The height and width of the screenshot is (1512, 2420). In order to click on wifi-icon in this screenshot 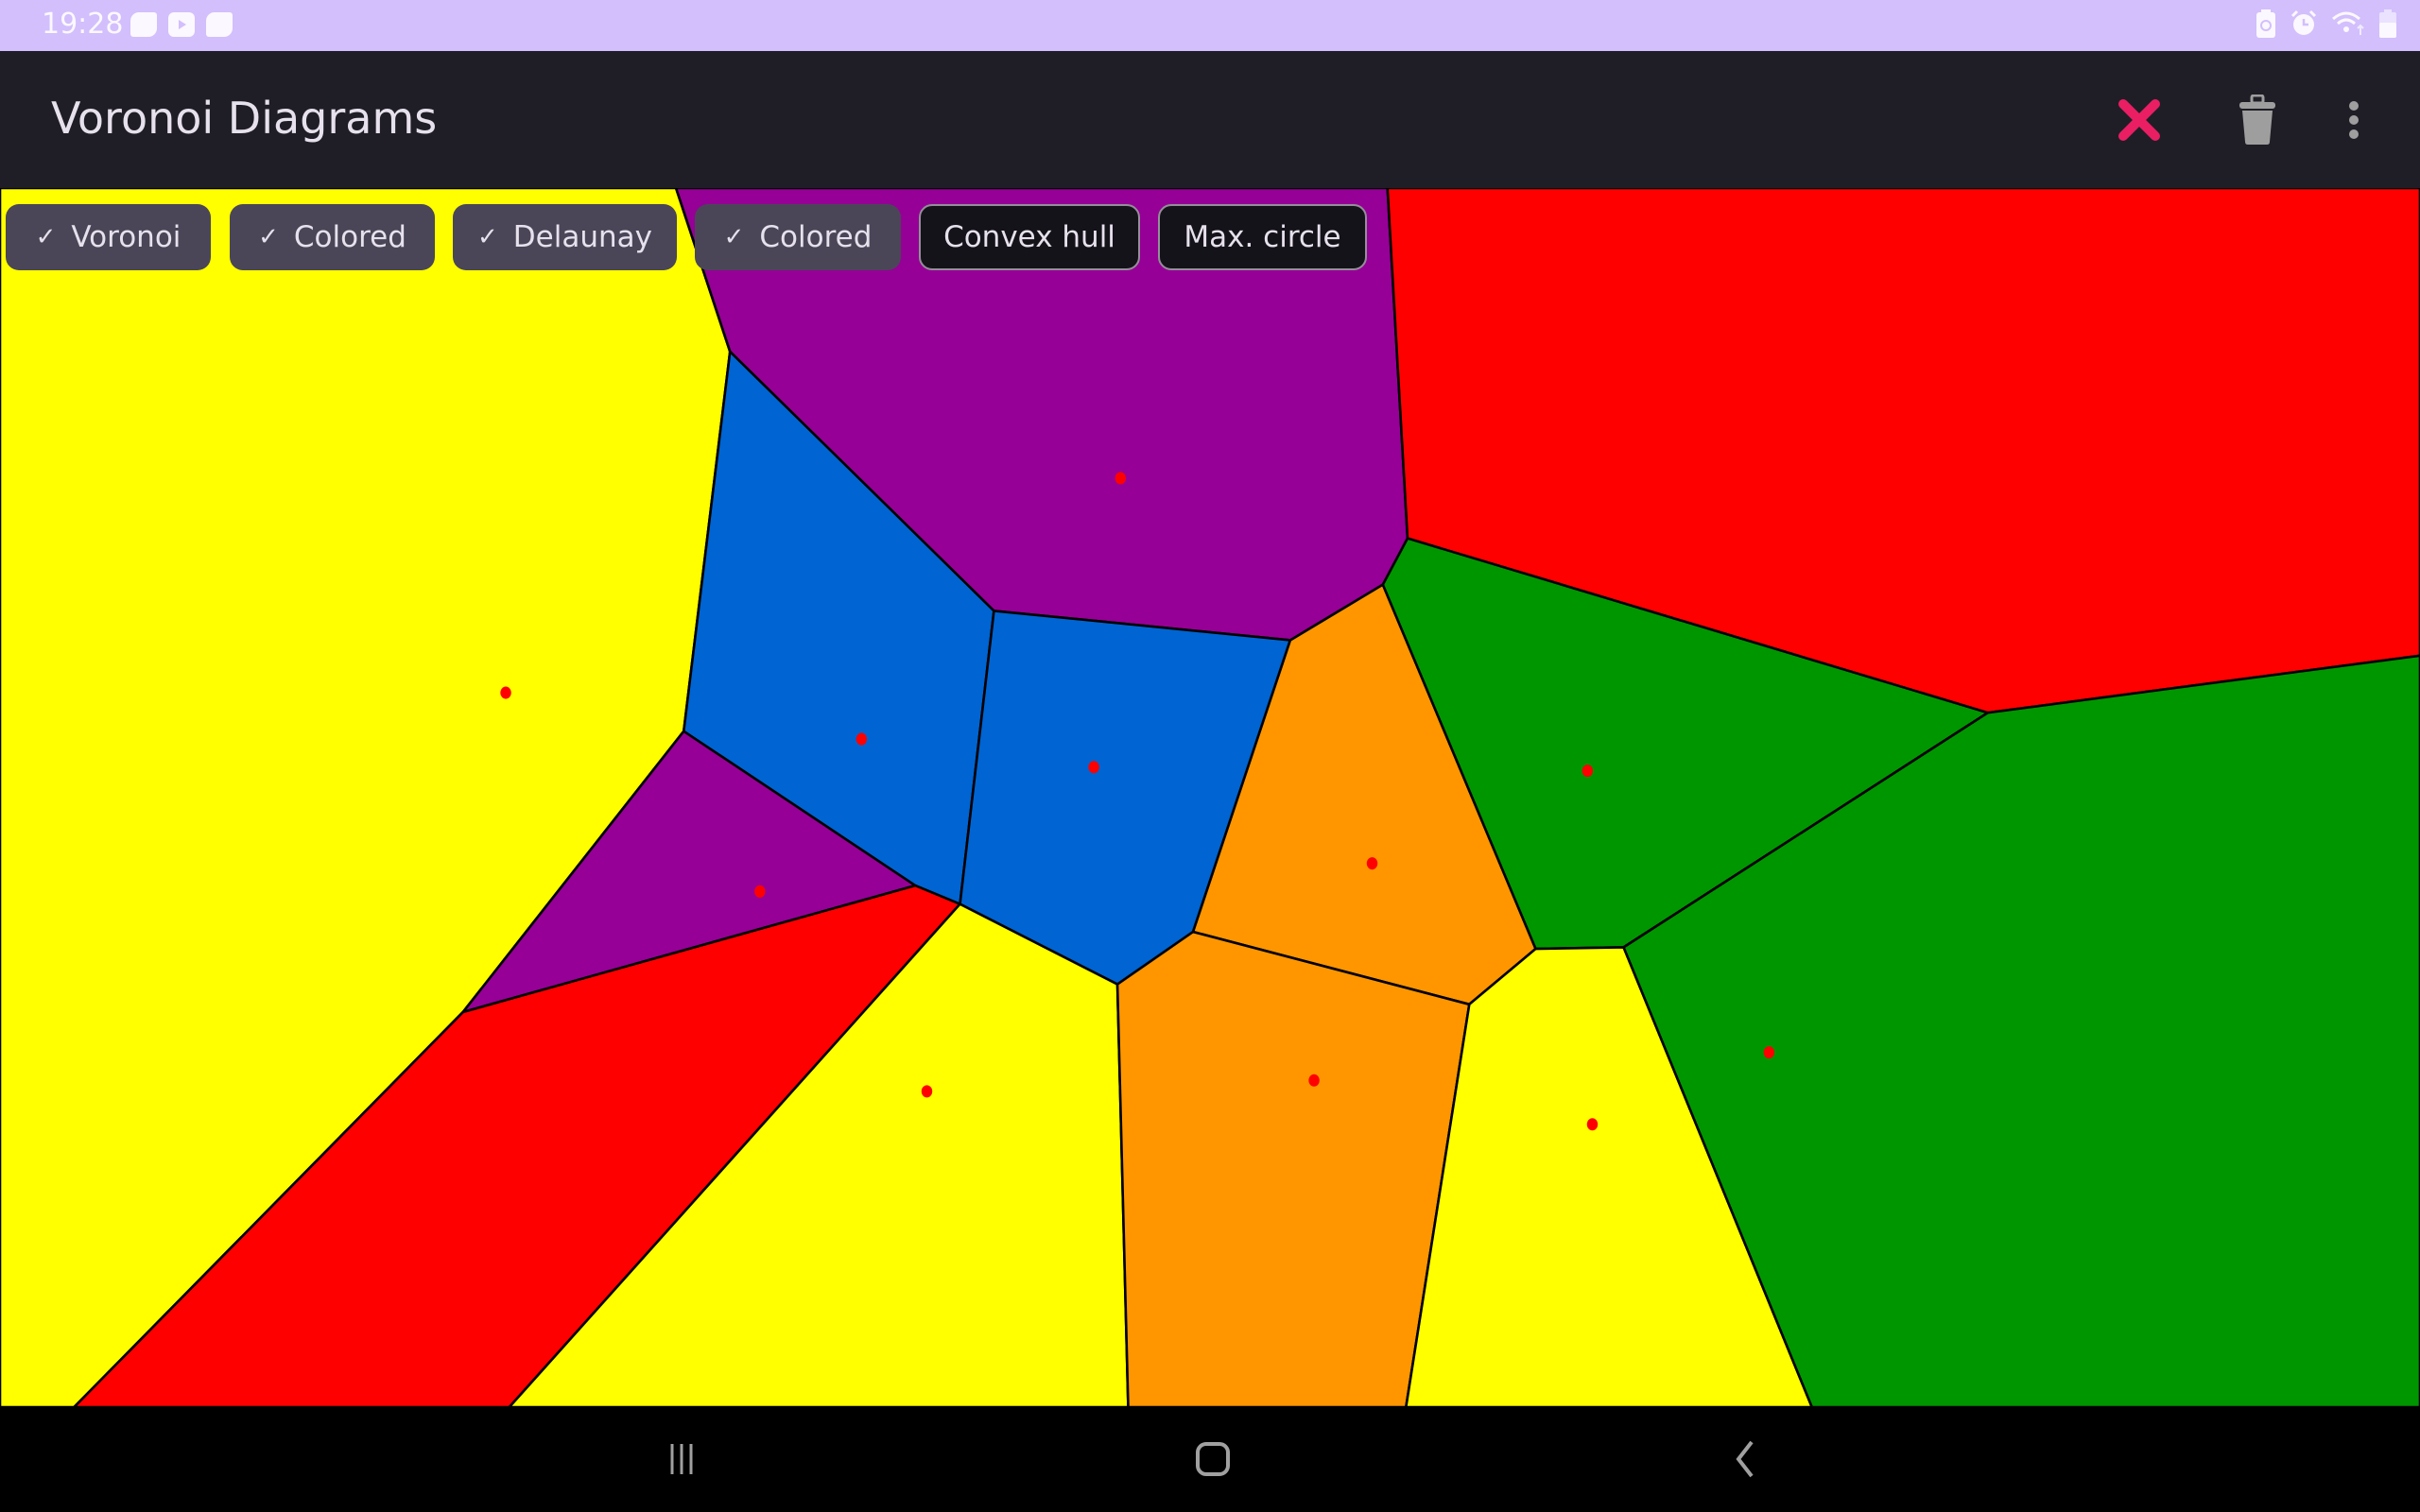, I will do `click(2348, 23)`.